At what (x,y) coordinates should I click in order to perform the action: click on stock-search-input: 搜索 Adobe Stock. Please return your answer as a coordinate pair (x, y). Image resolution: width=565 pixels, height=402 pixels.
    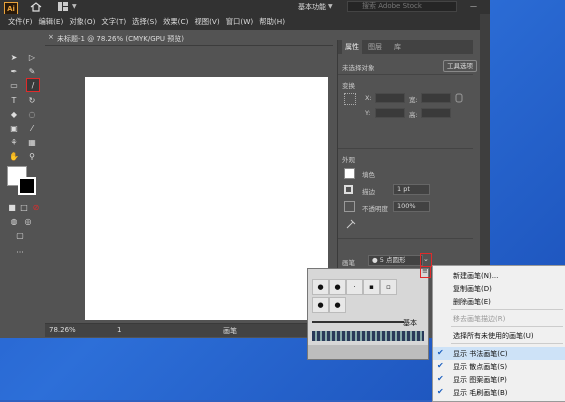
    Looking at the image, I should click on (402, 6).